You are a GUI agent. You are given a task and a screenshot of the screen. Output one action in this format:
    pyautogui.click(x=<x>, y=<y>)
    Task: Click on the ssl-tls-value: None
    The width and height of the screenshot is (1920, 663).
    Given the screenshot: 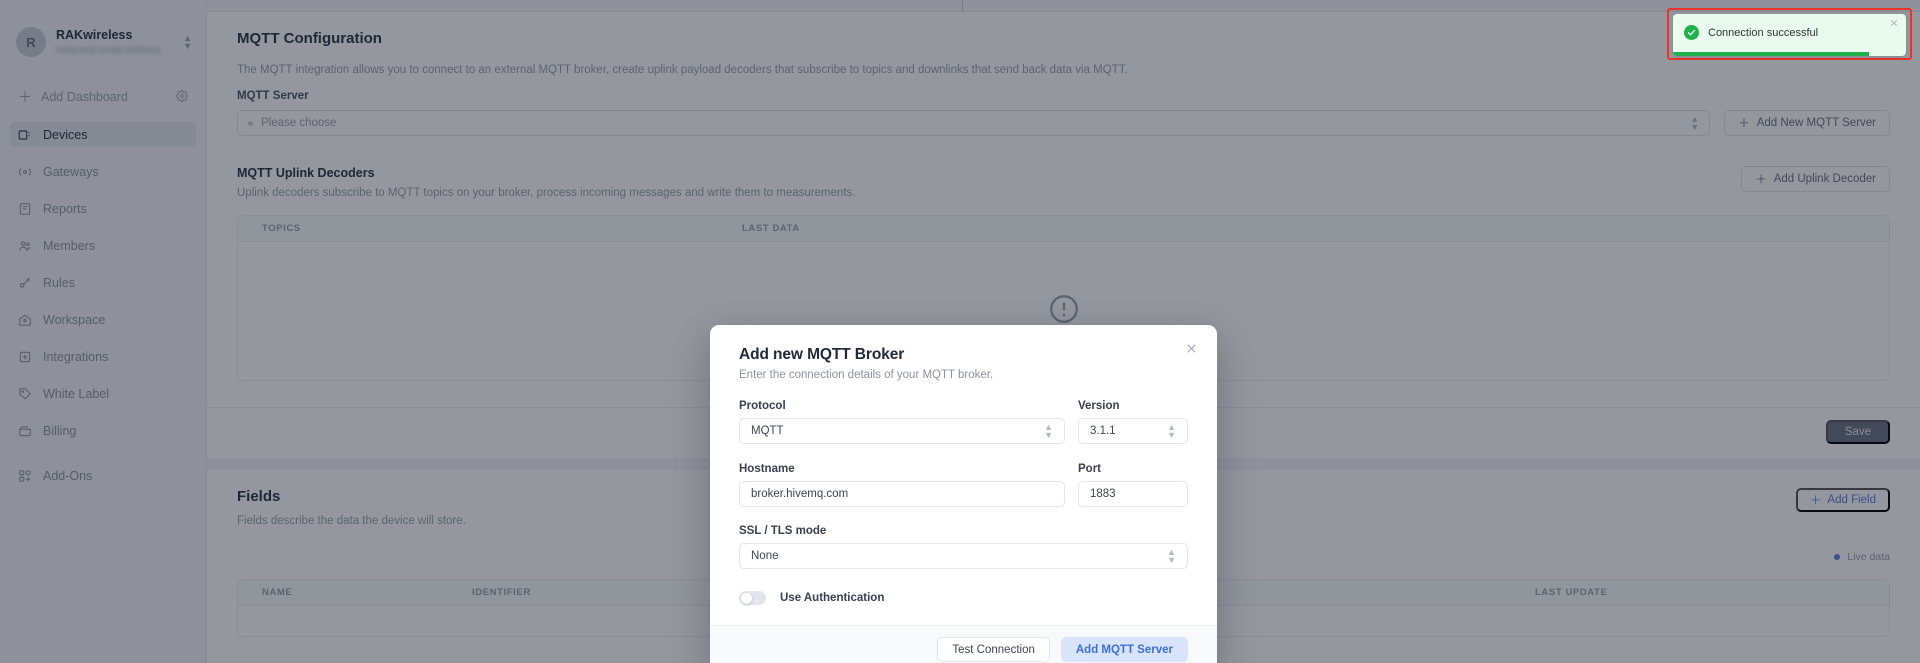 What is the action you would take?
    pyautogui.click(x=765, y=556)
    